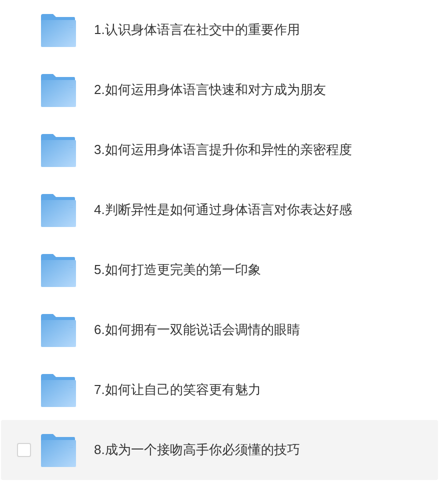 The height and width of the screenshot is (482, 439). I want to click on checkbox, so click(23, 450).